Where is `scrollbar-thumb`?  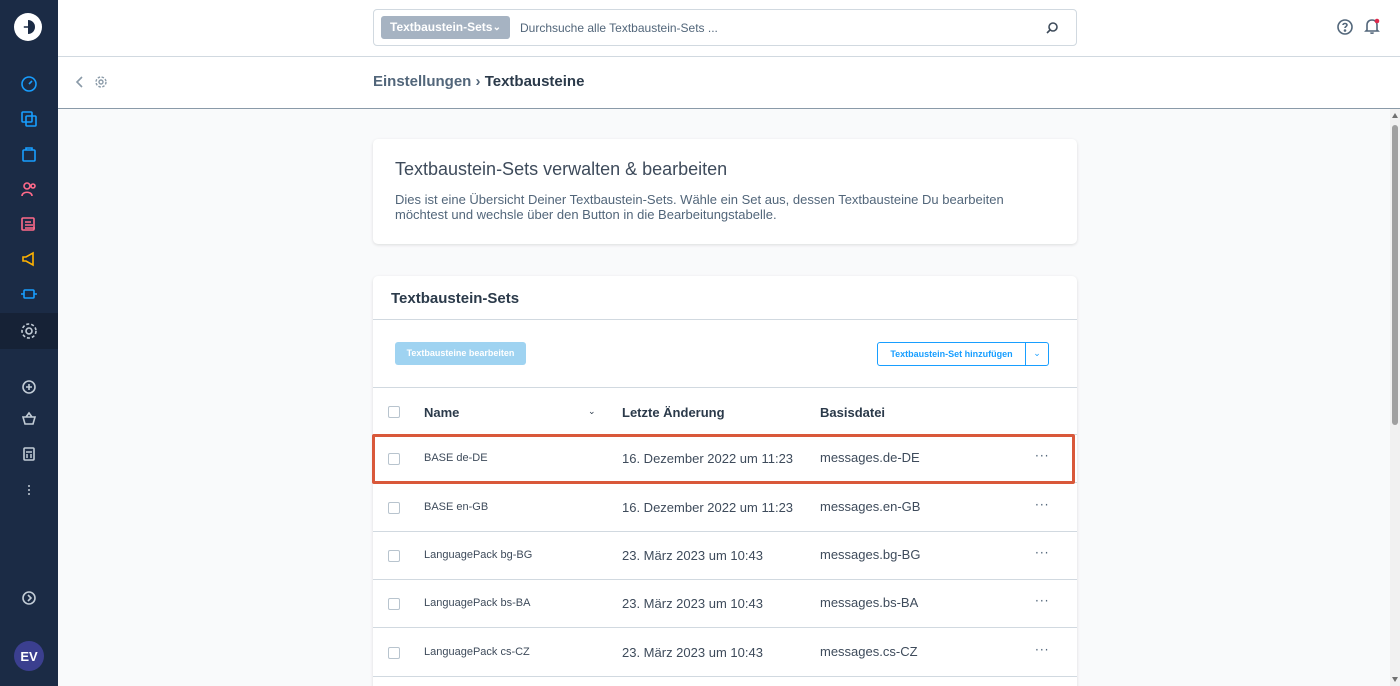 scrollbar-thumb is located at coordinates (1395, 275).